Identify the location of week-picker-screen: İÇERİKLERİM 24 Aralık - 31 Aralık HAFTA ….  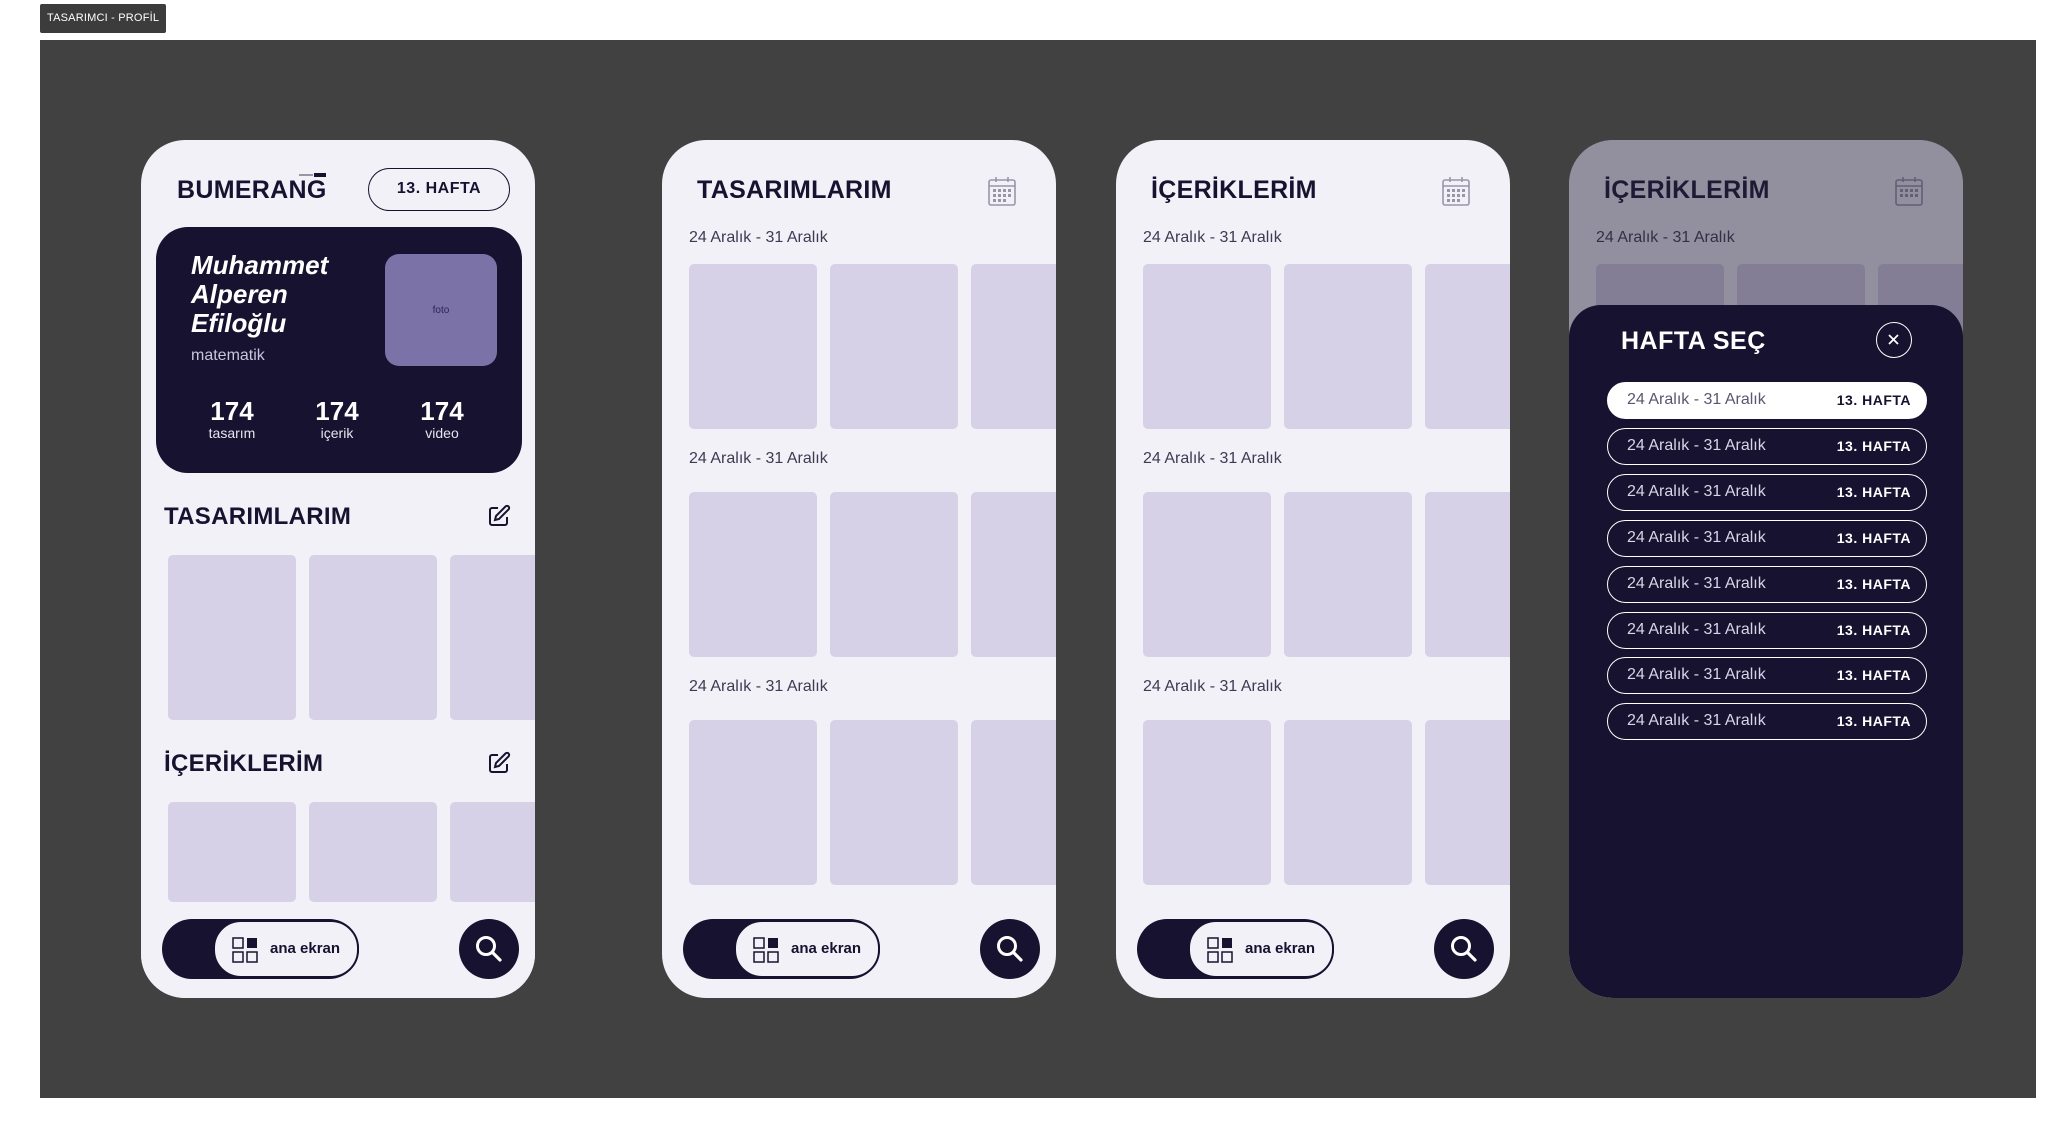
(1766, 569).